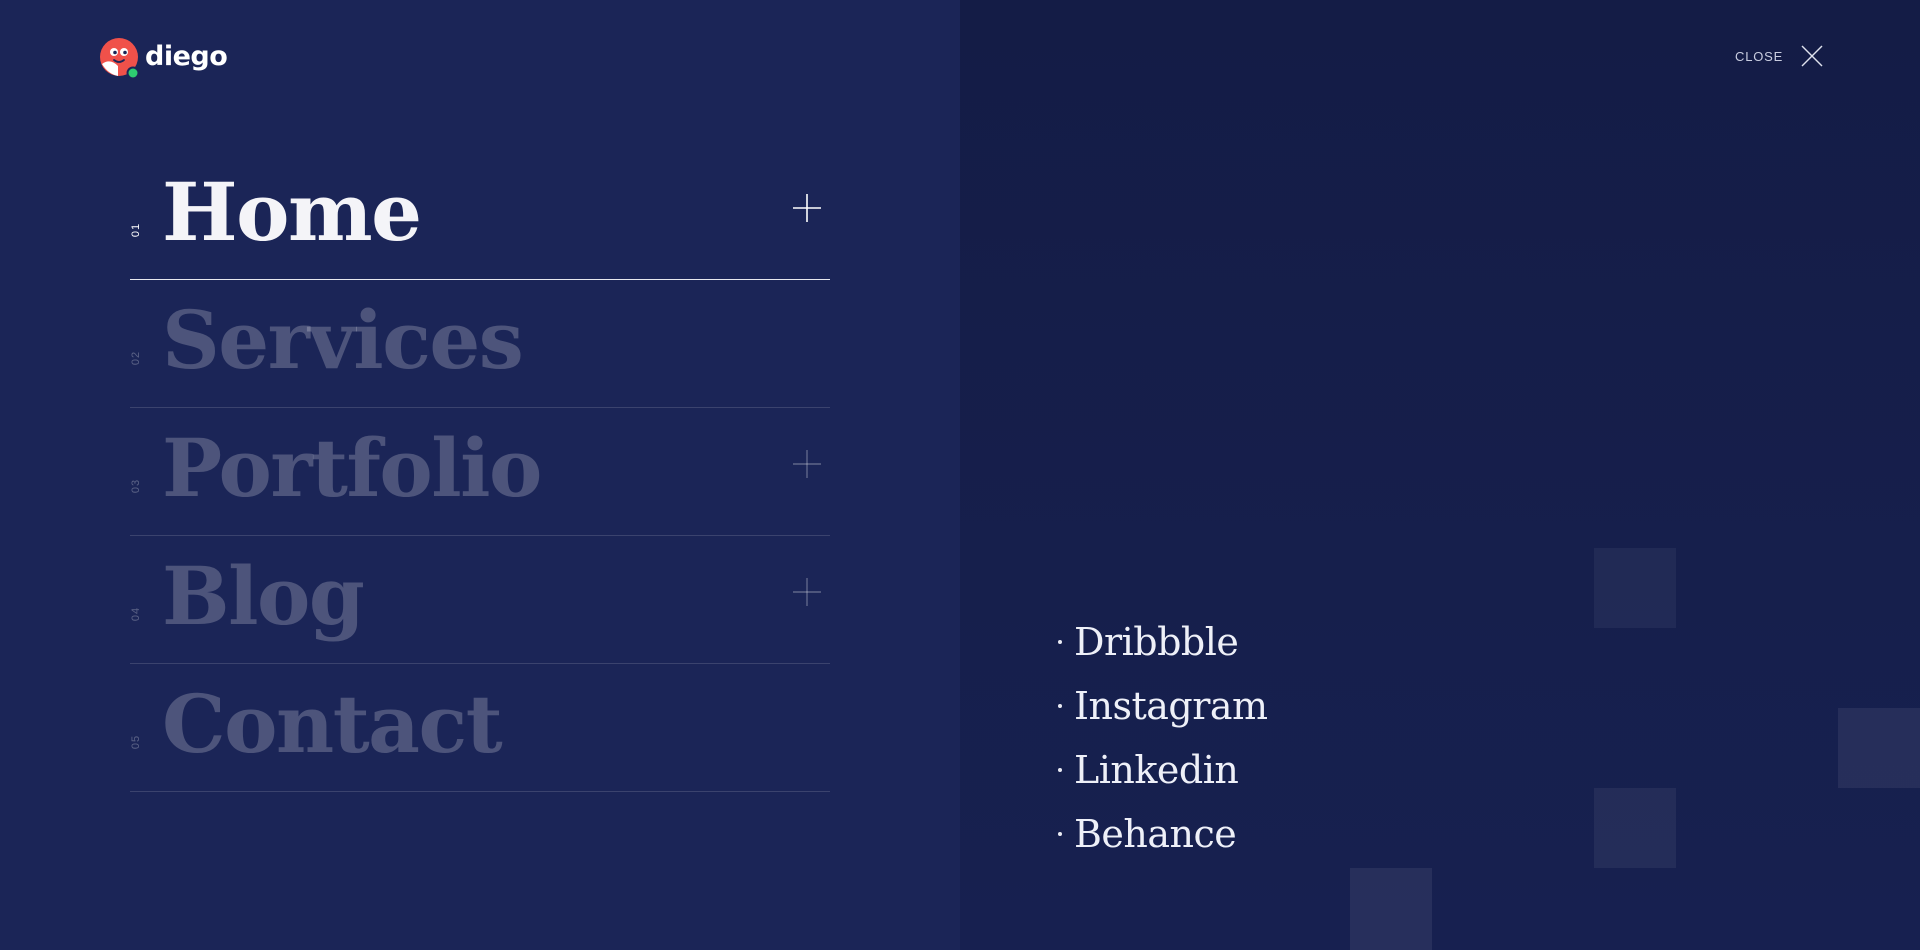  What do you see at coordinates (1759, 56) in the screenshot?
I see `close-label: CLOSE` at bounding box center [1759, 56].